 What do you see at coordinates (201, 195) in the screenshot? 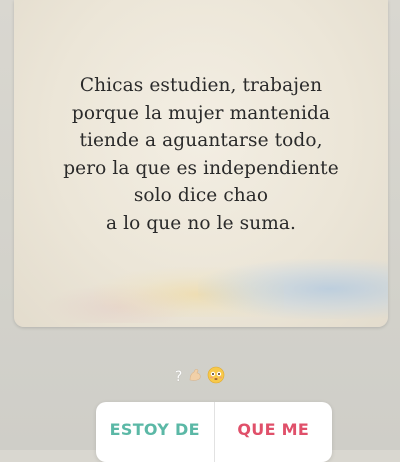
I see `quote-line: solo dice chao` at bounding box center [201, 195].